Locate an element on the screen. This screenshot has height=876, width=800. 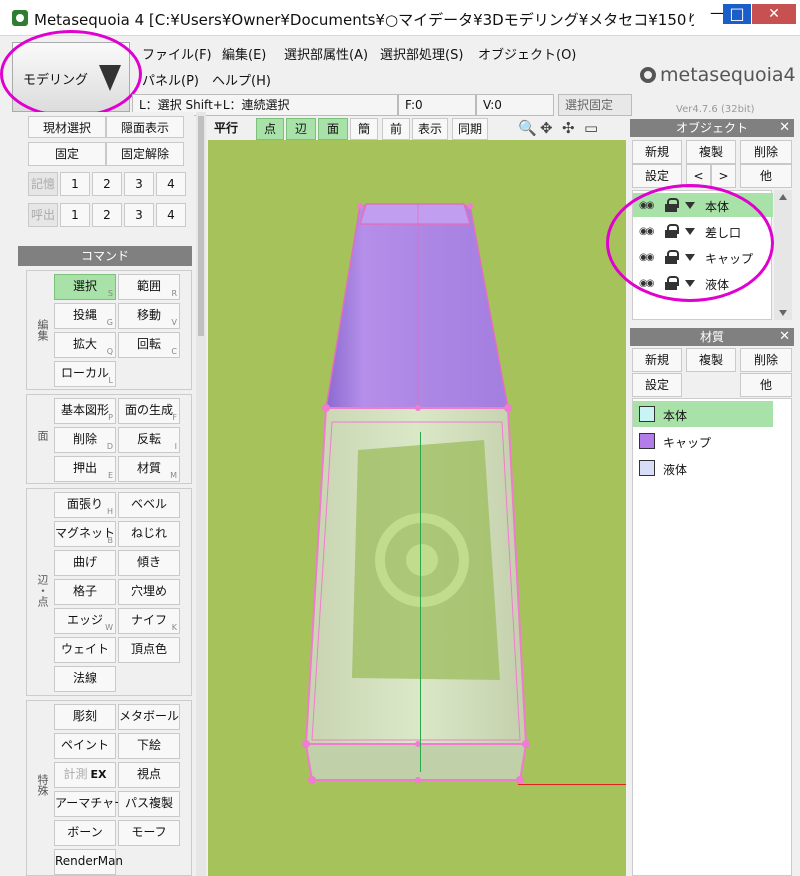
new-material-button: 新規 is located at coordinates (657, 360).